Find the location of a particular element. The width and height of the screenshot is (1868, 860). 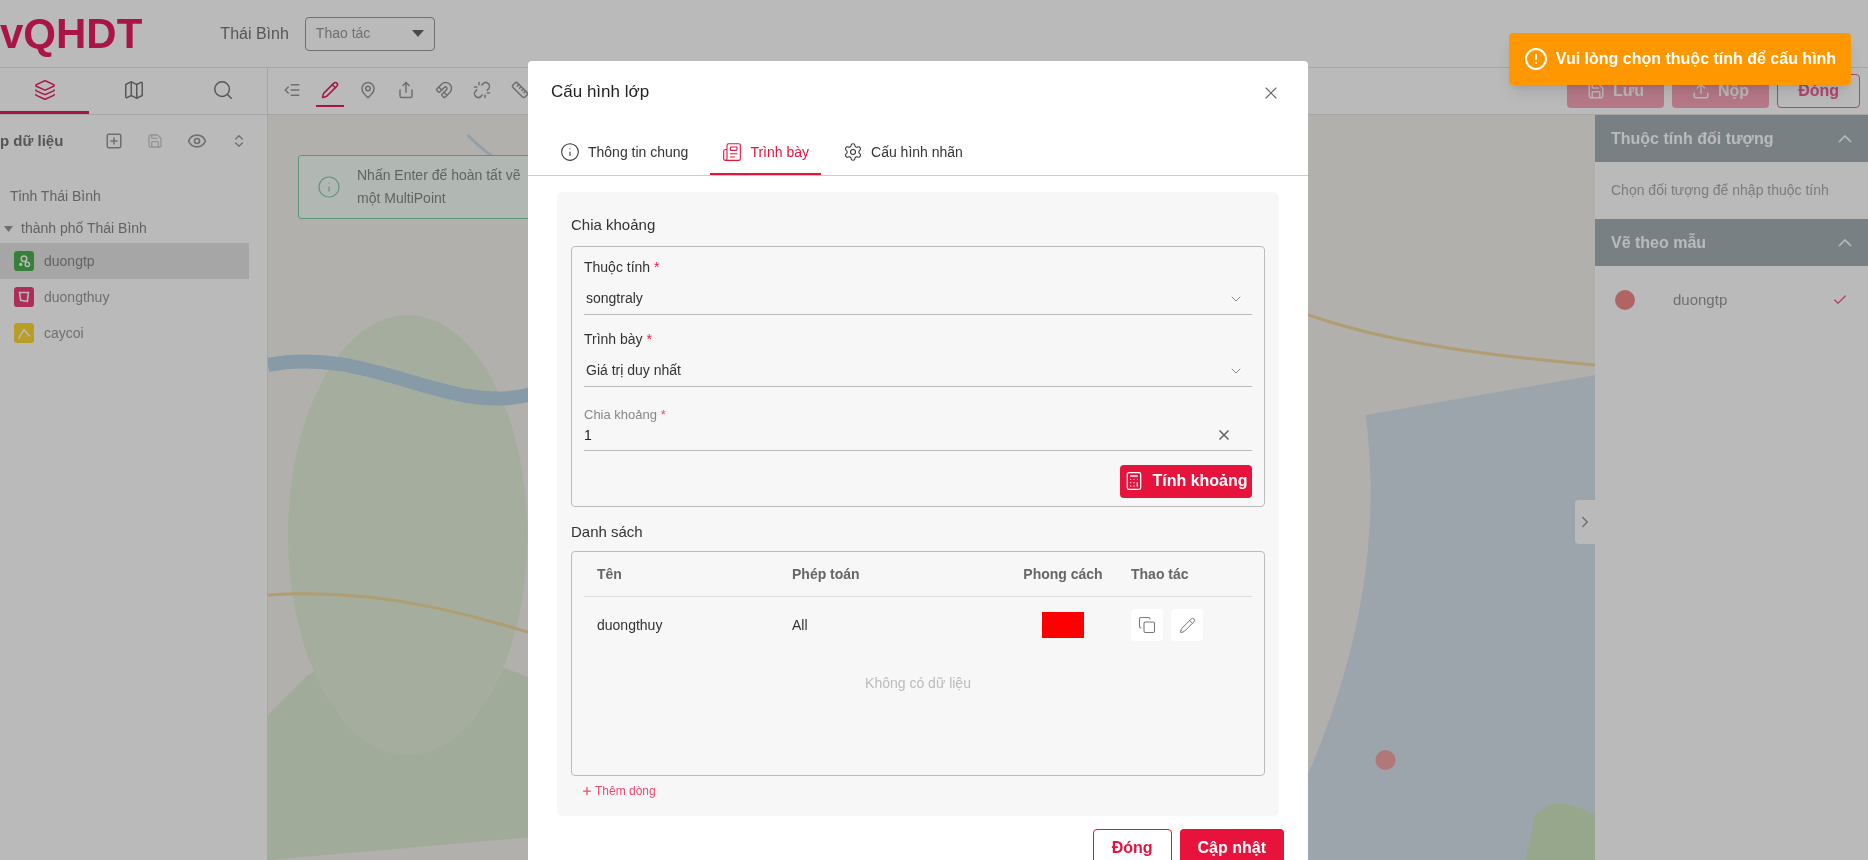

pin-icon is located at coordinates (368, 90).